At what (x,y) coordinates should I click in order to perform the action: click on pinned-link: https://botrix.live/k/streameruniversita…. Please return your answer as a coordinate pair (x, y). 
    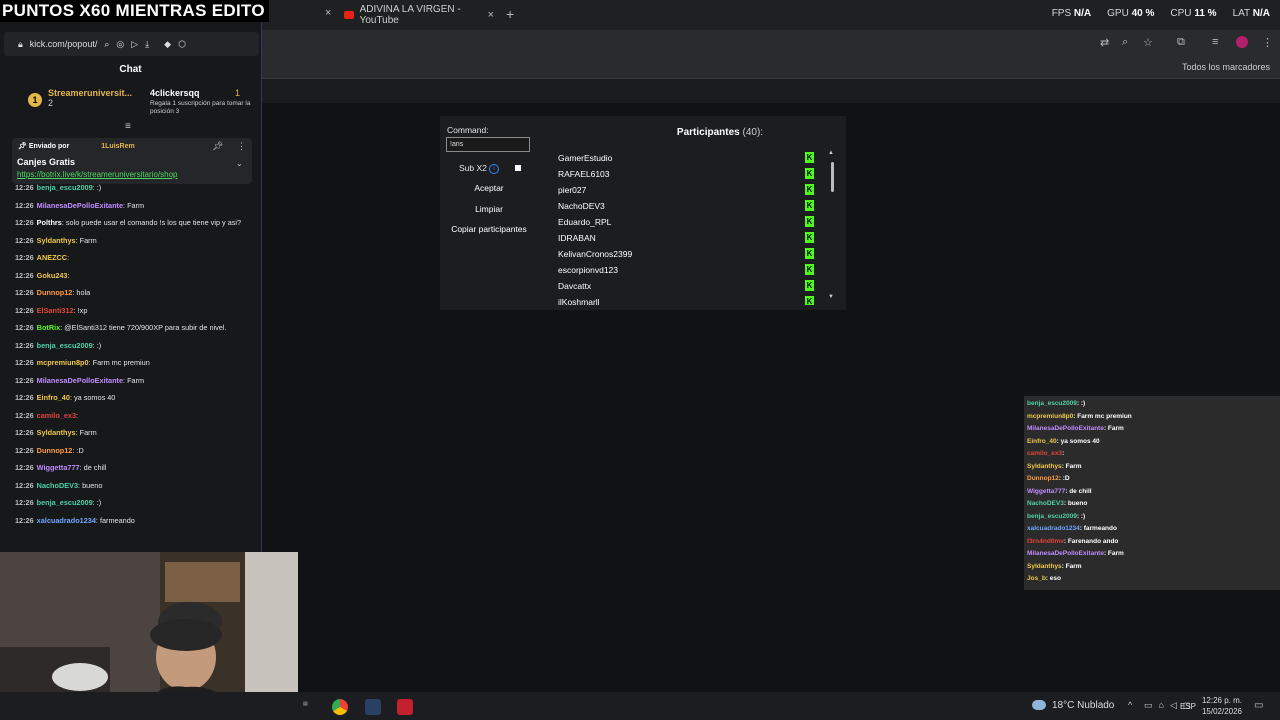
    Looking at the image, I should click on (97, 174).